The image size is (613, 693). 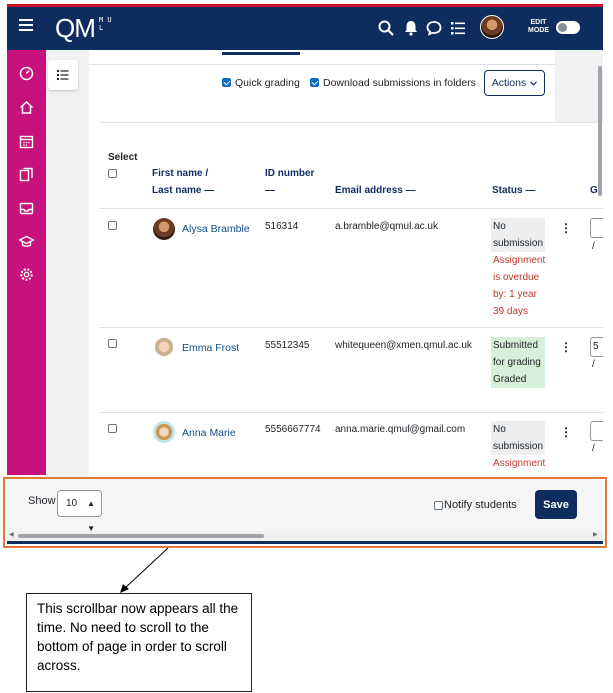 What do you see at coordinates (26, 262) in the screenshot?
I see `left-nav-rail` at bounding box center [26, 262].